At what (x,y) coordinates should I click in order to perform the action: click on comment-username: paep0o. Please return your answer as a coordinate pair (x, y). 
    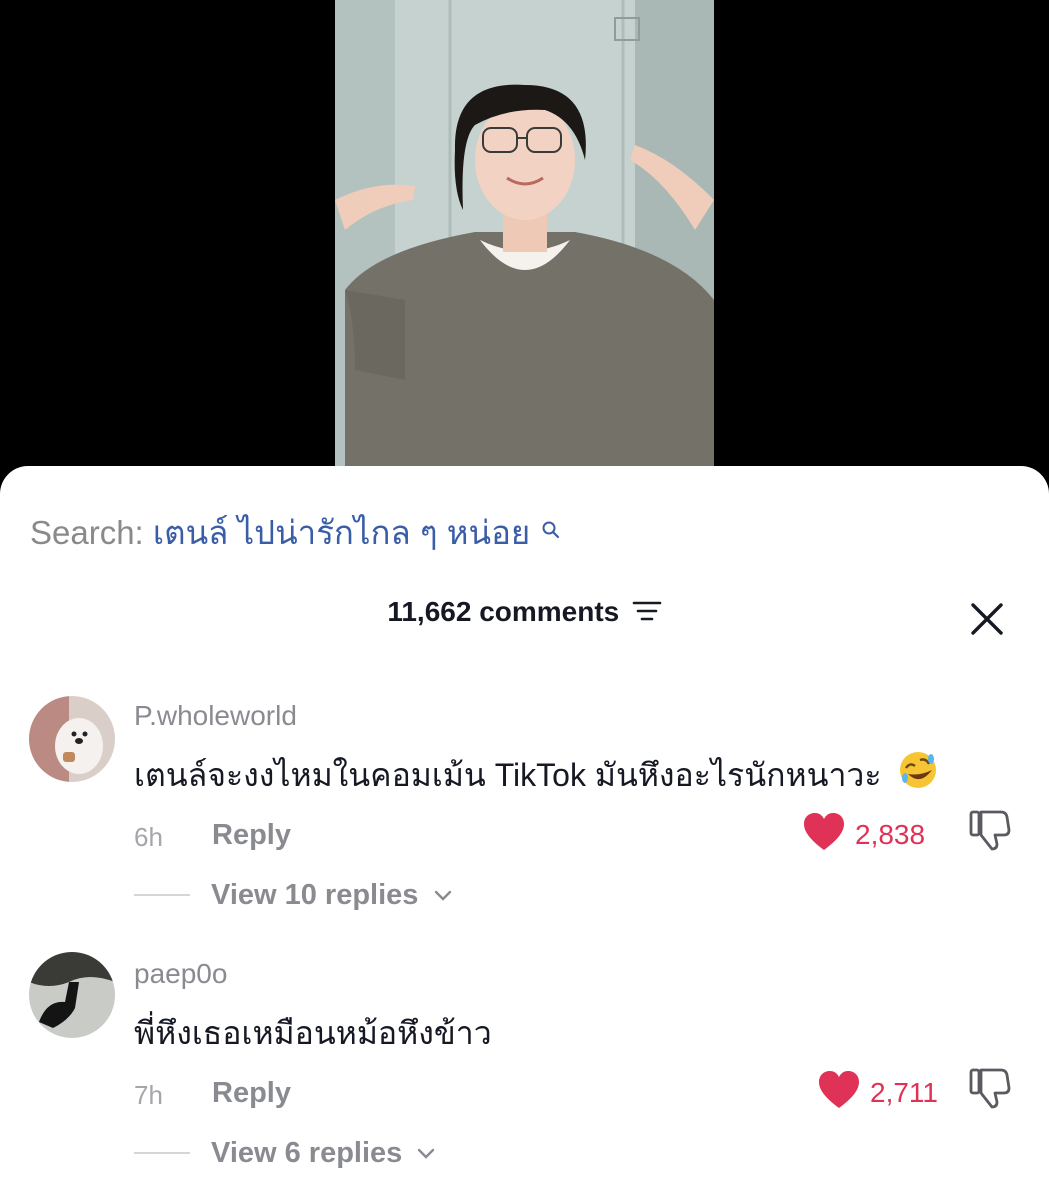
    Looking at the image, I should click on (180, 974).